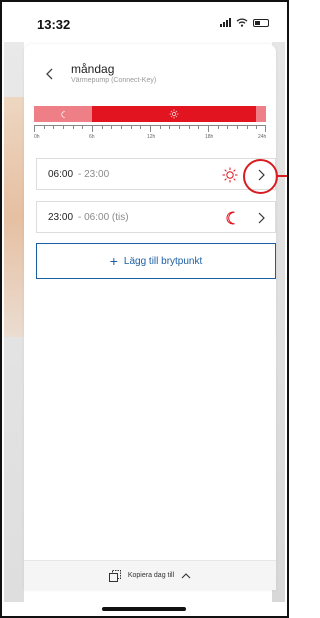  I want to click on switchpoint-end-time: - 06:00 (tis), so click(103, 217).